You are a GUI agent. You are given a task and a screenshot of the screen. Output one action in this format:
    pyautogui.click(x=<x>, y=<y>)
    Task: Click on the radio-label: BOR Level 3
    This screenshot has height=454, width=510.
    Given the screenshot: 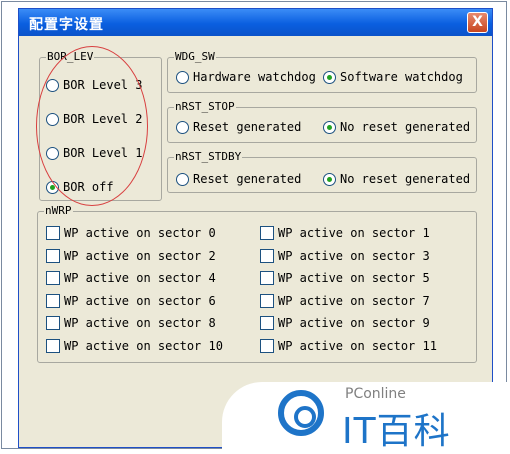 What is the action you would take?
    pyautogui.click(x=103, y=85)
    